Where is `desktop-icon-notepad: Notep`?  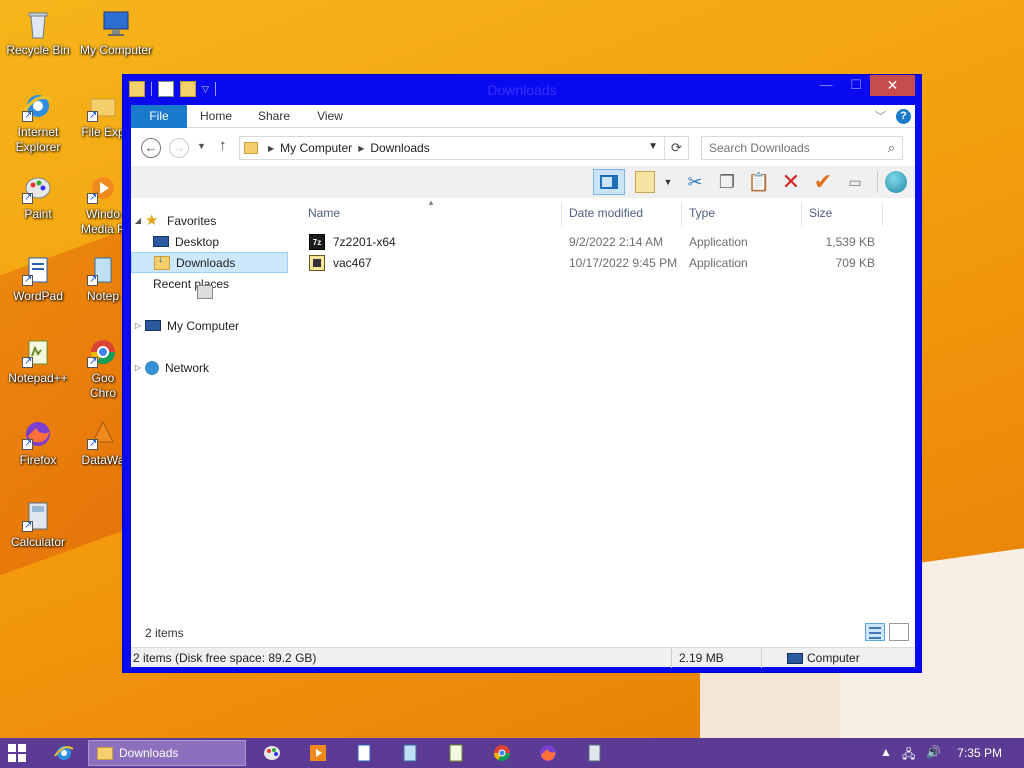 desktop-icon-notepad: Notep is located at coordinates (103, 279).